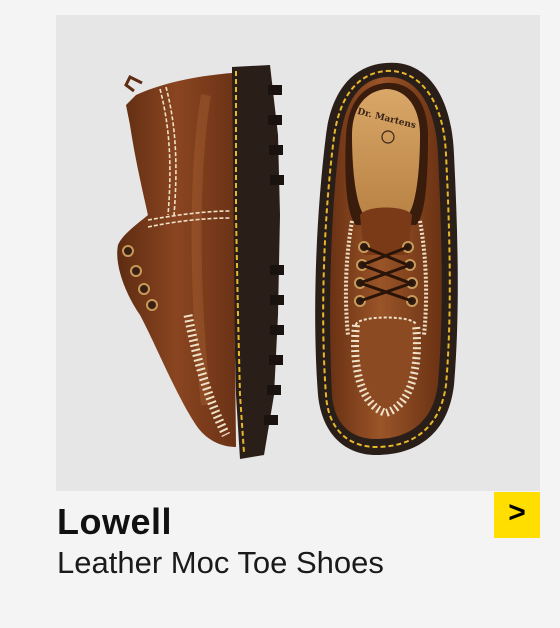 This screenshot has width=560, height=628. Describe the element at coordinates (114, 522) in the screenshot. I see `product-name: Lowell` at that location.